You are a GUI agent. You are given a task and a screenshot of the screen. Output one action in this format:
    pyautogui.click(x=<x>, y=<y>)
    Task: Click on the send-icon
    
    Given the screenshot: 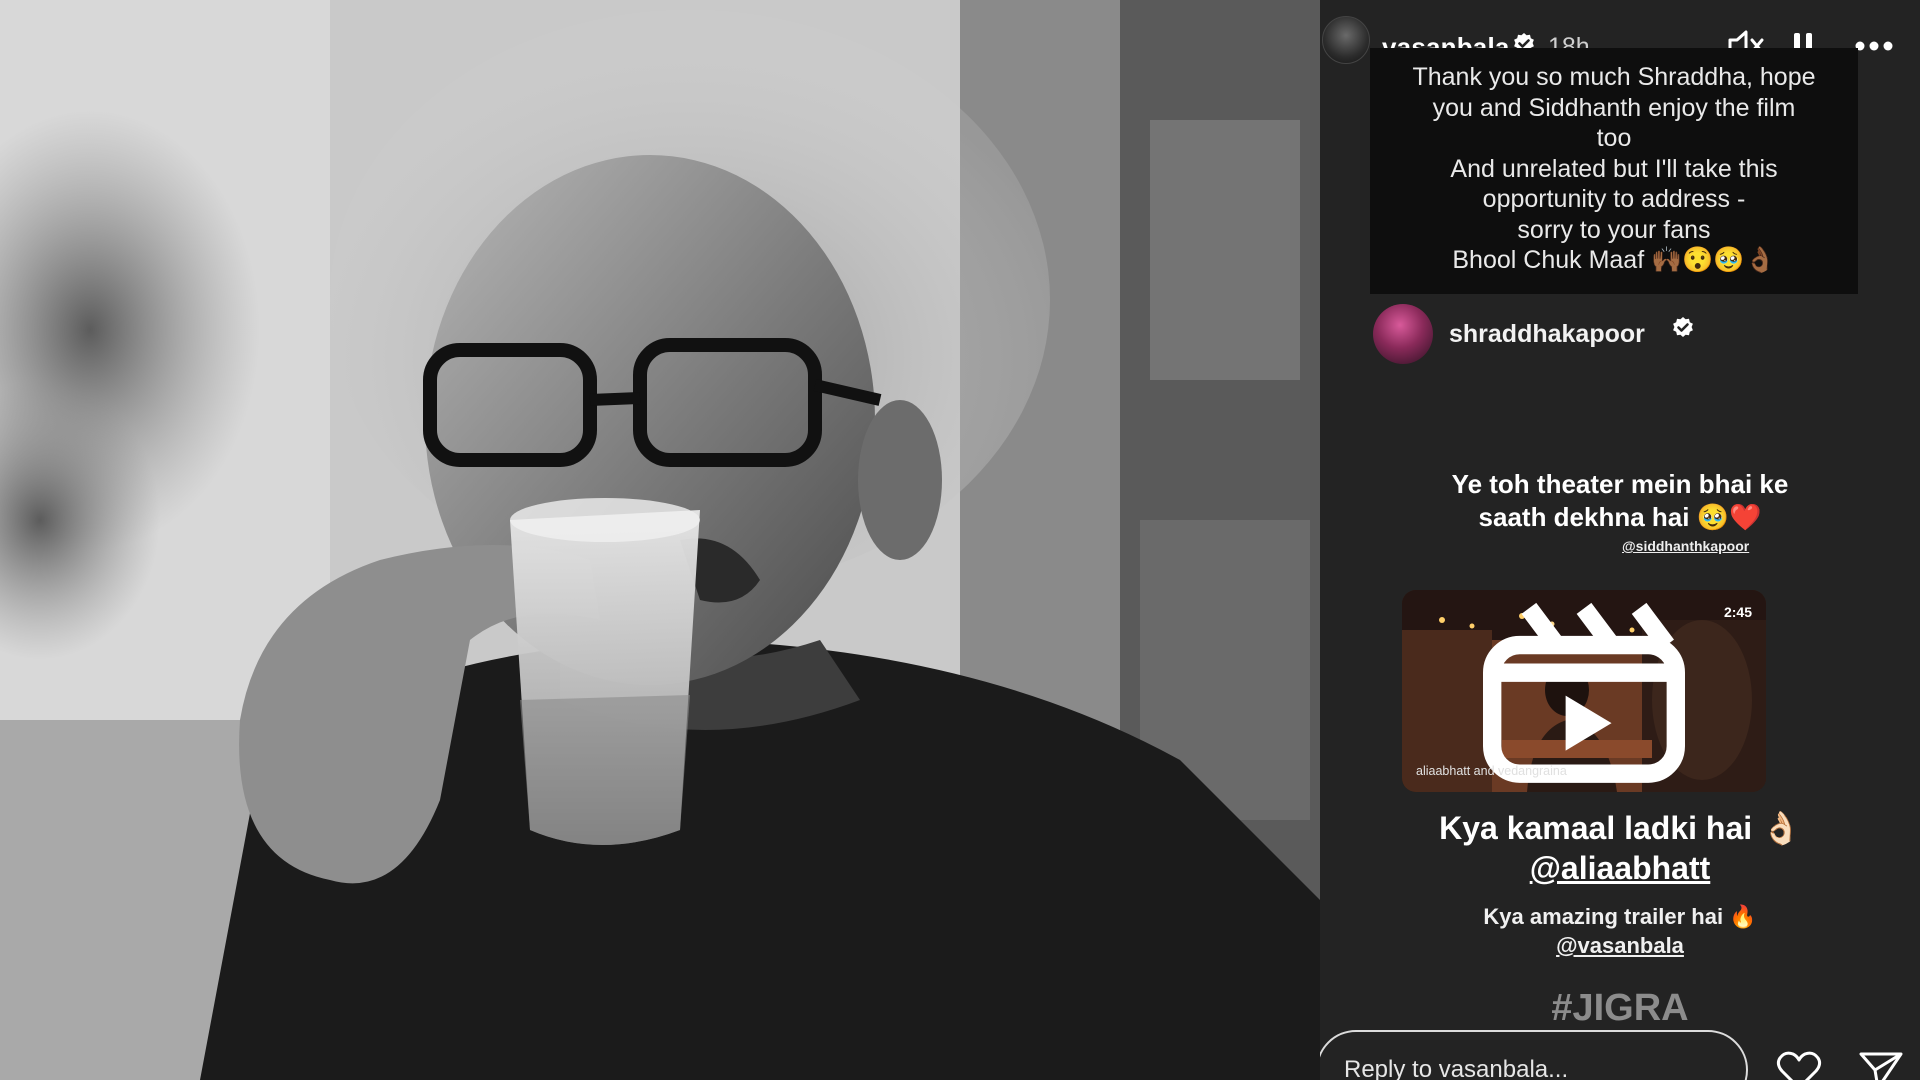 What is the action you would take?
    pyautogui.click(x=1881, y=1065)
    